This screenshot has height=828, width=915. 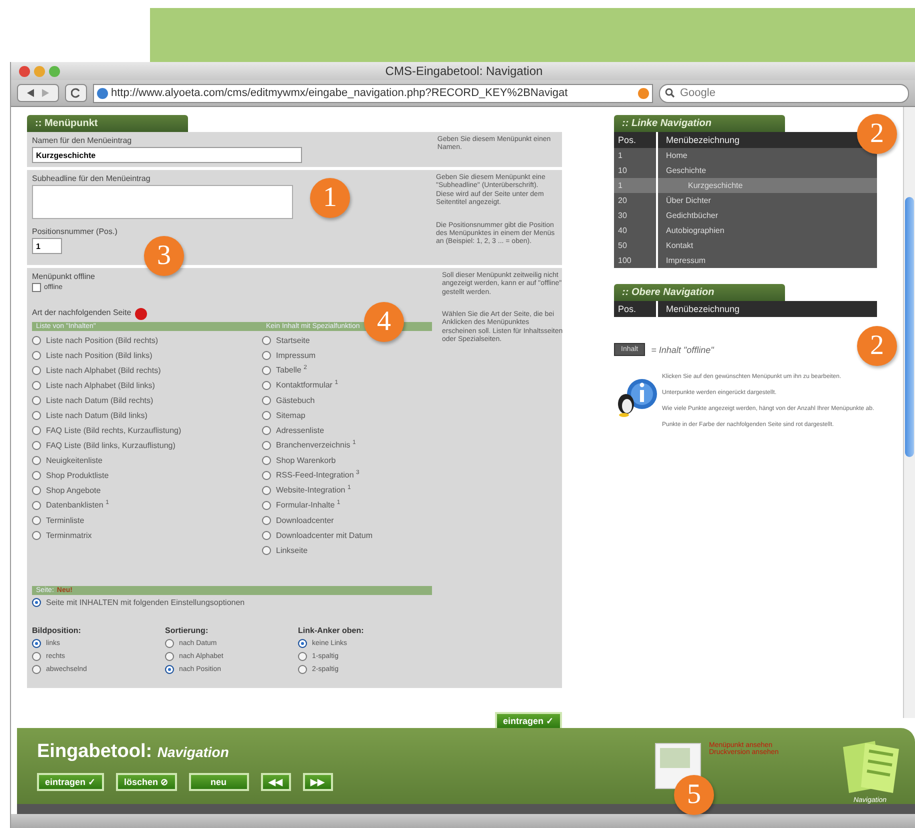 I want to click on back-forward-button, so click(x=38, y=93).